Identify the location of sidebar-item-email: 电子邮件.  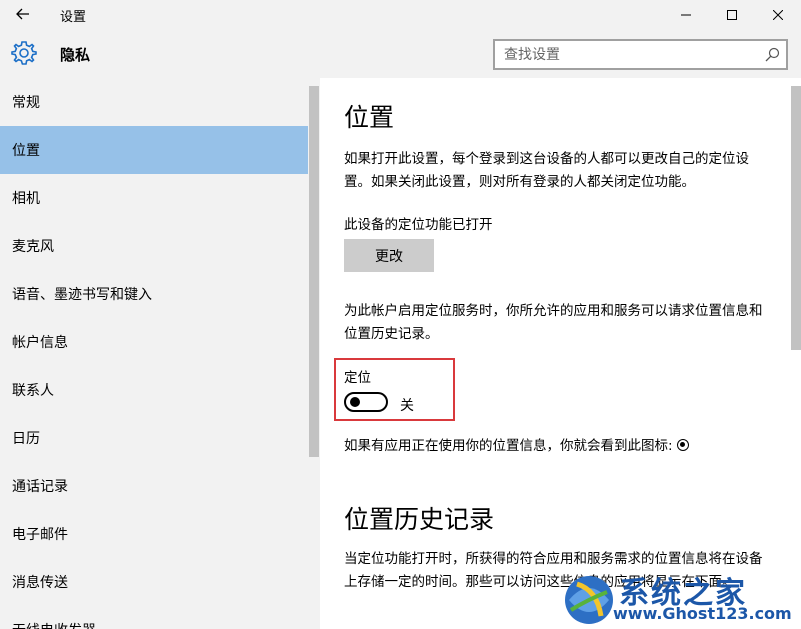
(154, 534).